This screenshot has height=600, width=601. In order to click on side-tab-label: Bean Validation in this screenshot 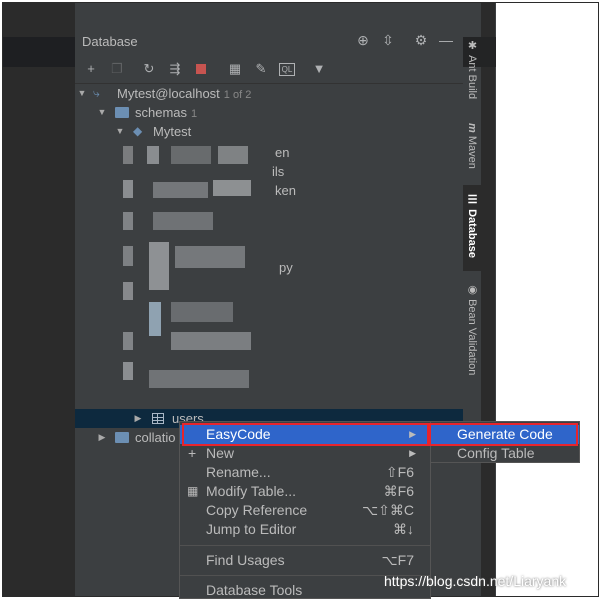, I will do `click(472, 337)`.